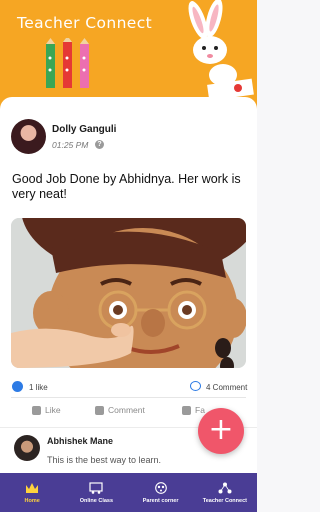 The image size is (320, 512). What do you see at coordinates (70, 145) in the screenshot?
I see `post-time: 01:25 PM` at bounding box center [70, 145].